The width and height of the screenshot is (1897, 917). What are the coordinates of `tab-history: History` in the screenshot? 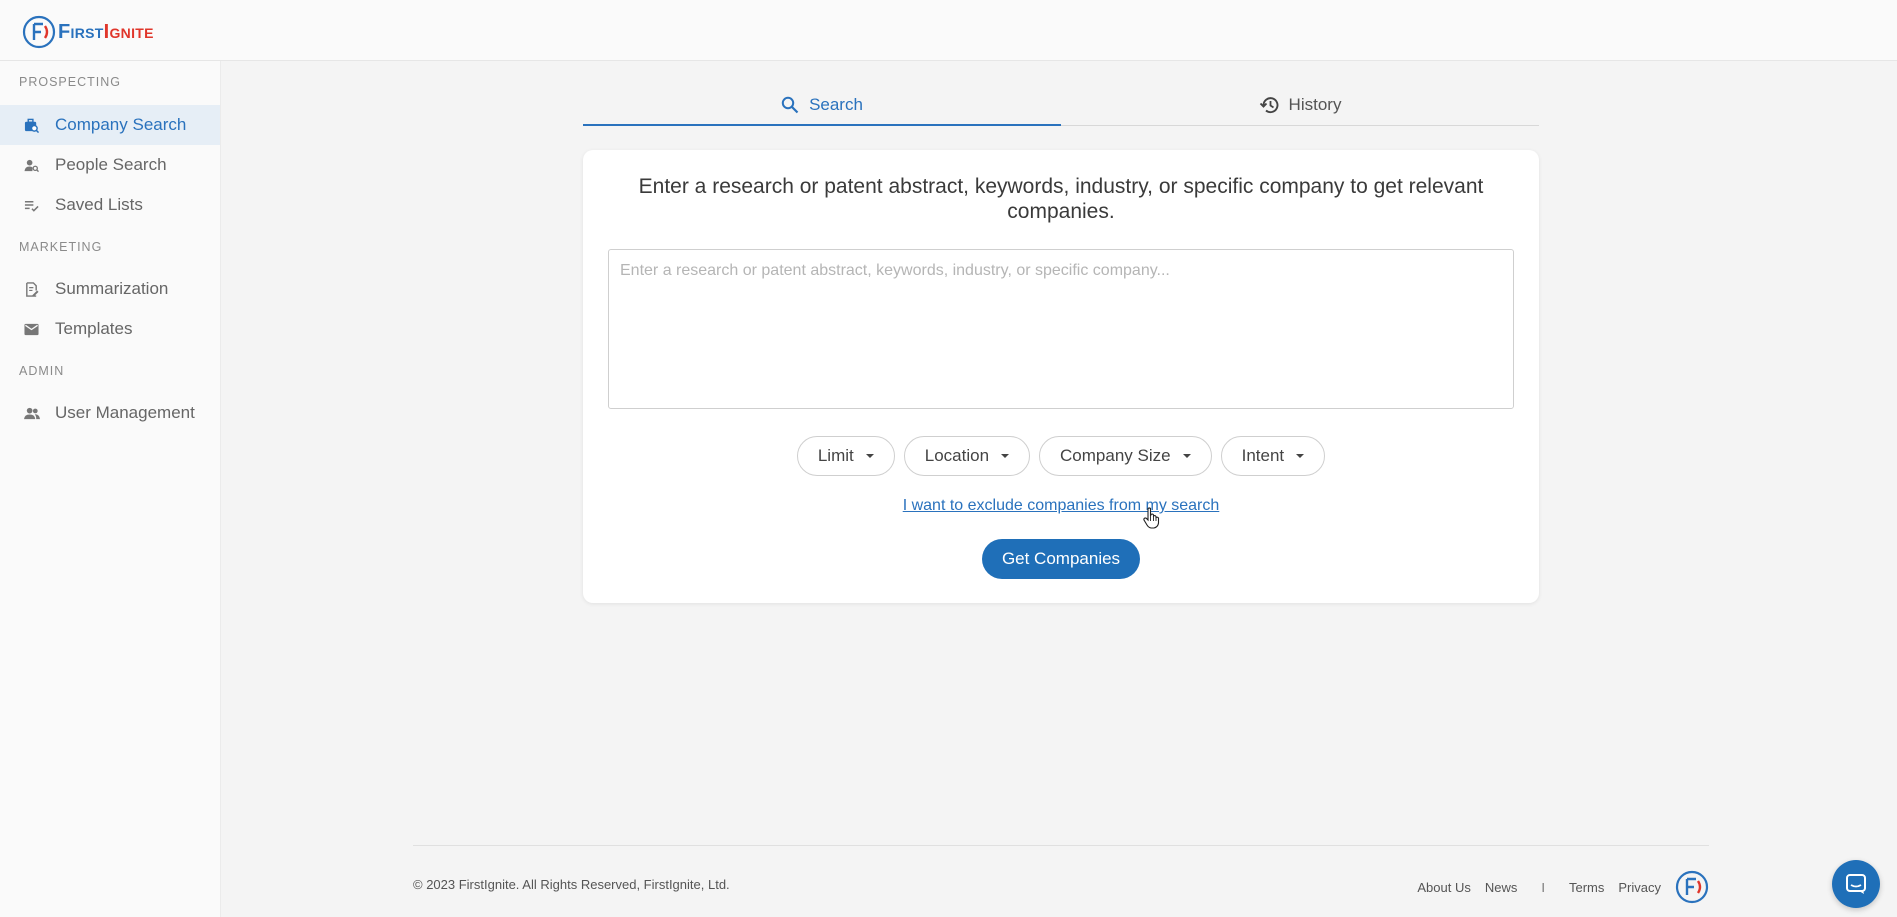 It's located at (1300, 107).